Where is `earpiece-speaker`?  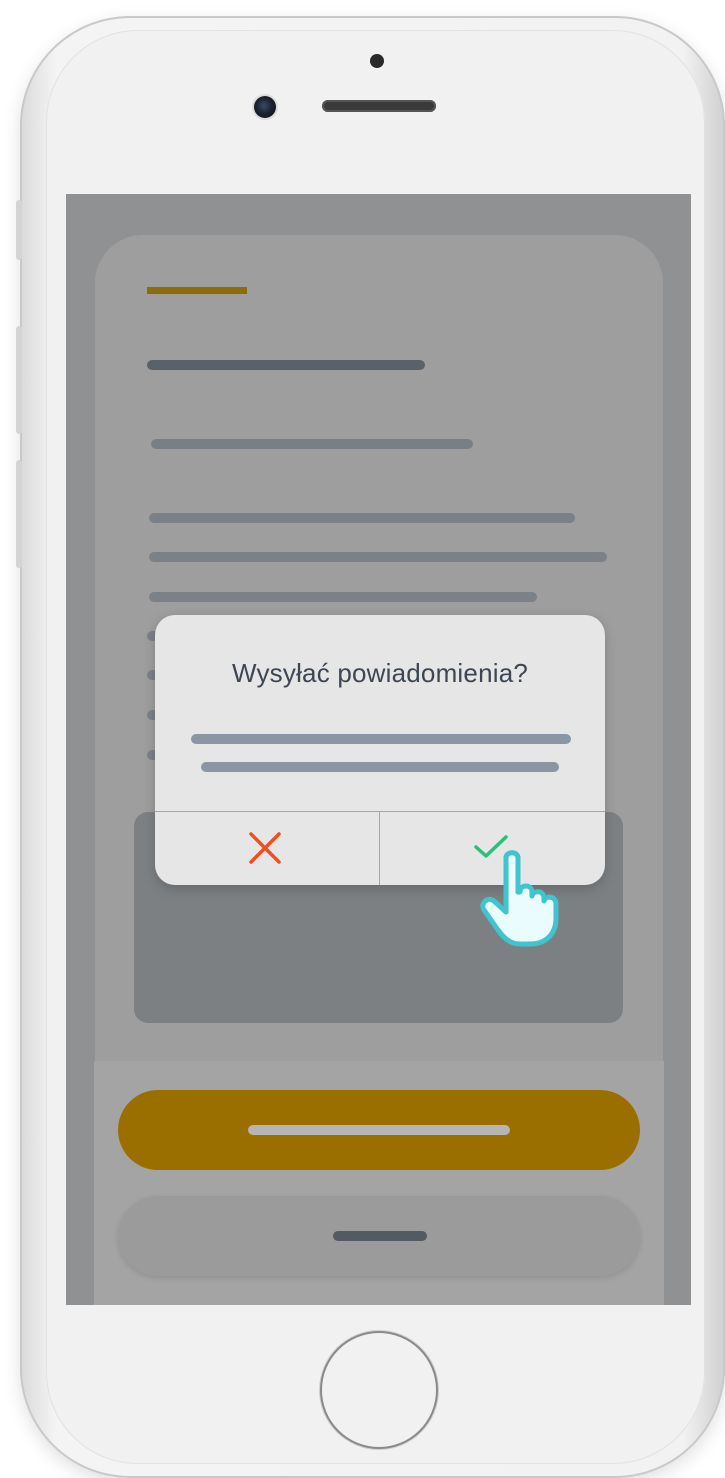
earpiece-speaker is located at coordinates (379, 106).